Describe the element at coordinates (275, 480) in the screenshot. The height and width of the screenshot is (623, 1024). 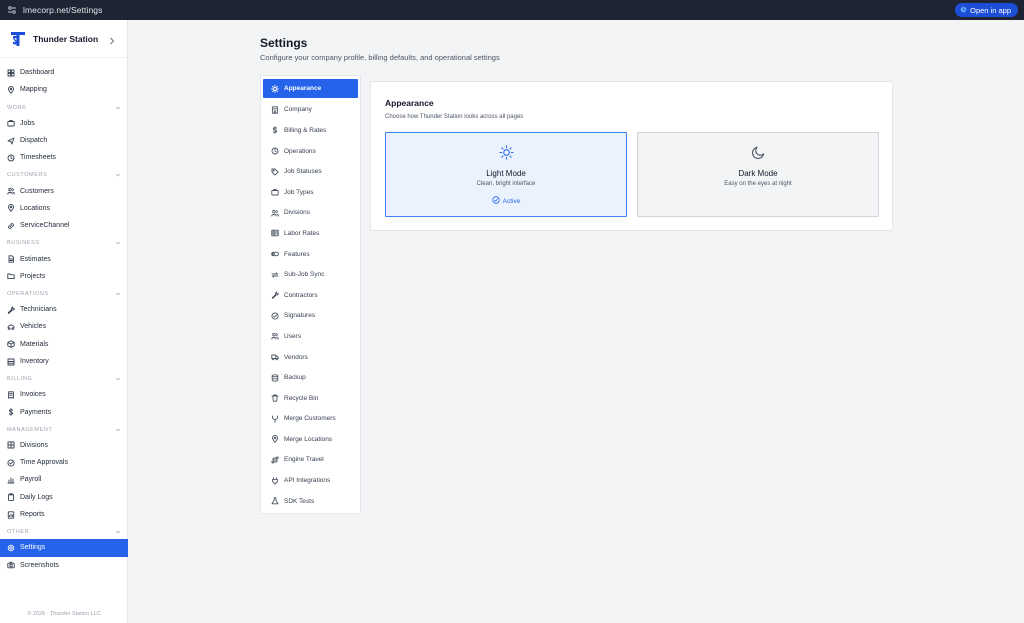
I see `plug-icon` at that location.